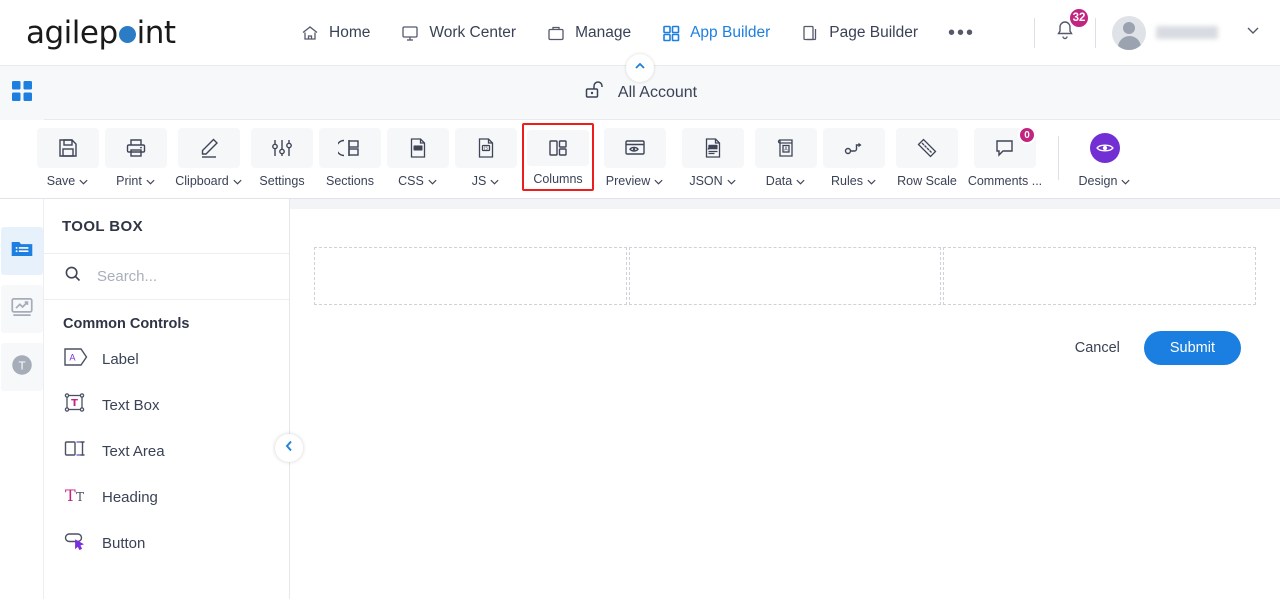  I want to click on toolbar-button-row-scale: Row Scale, so click(927, 157).